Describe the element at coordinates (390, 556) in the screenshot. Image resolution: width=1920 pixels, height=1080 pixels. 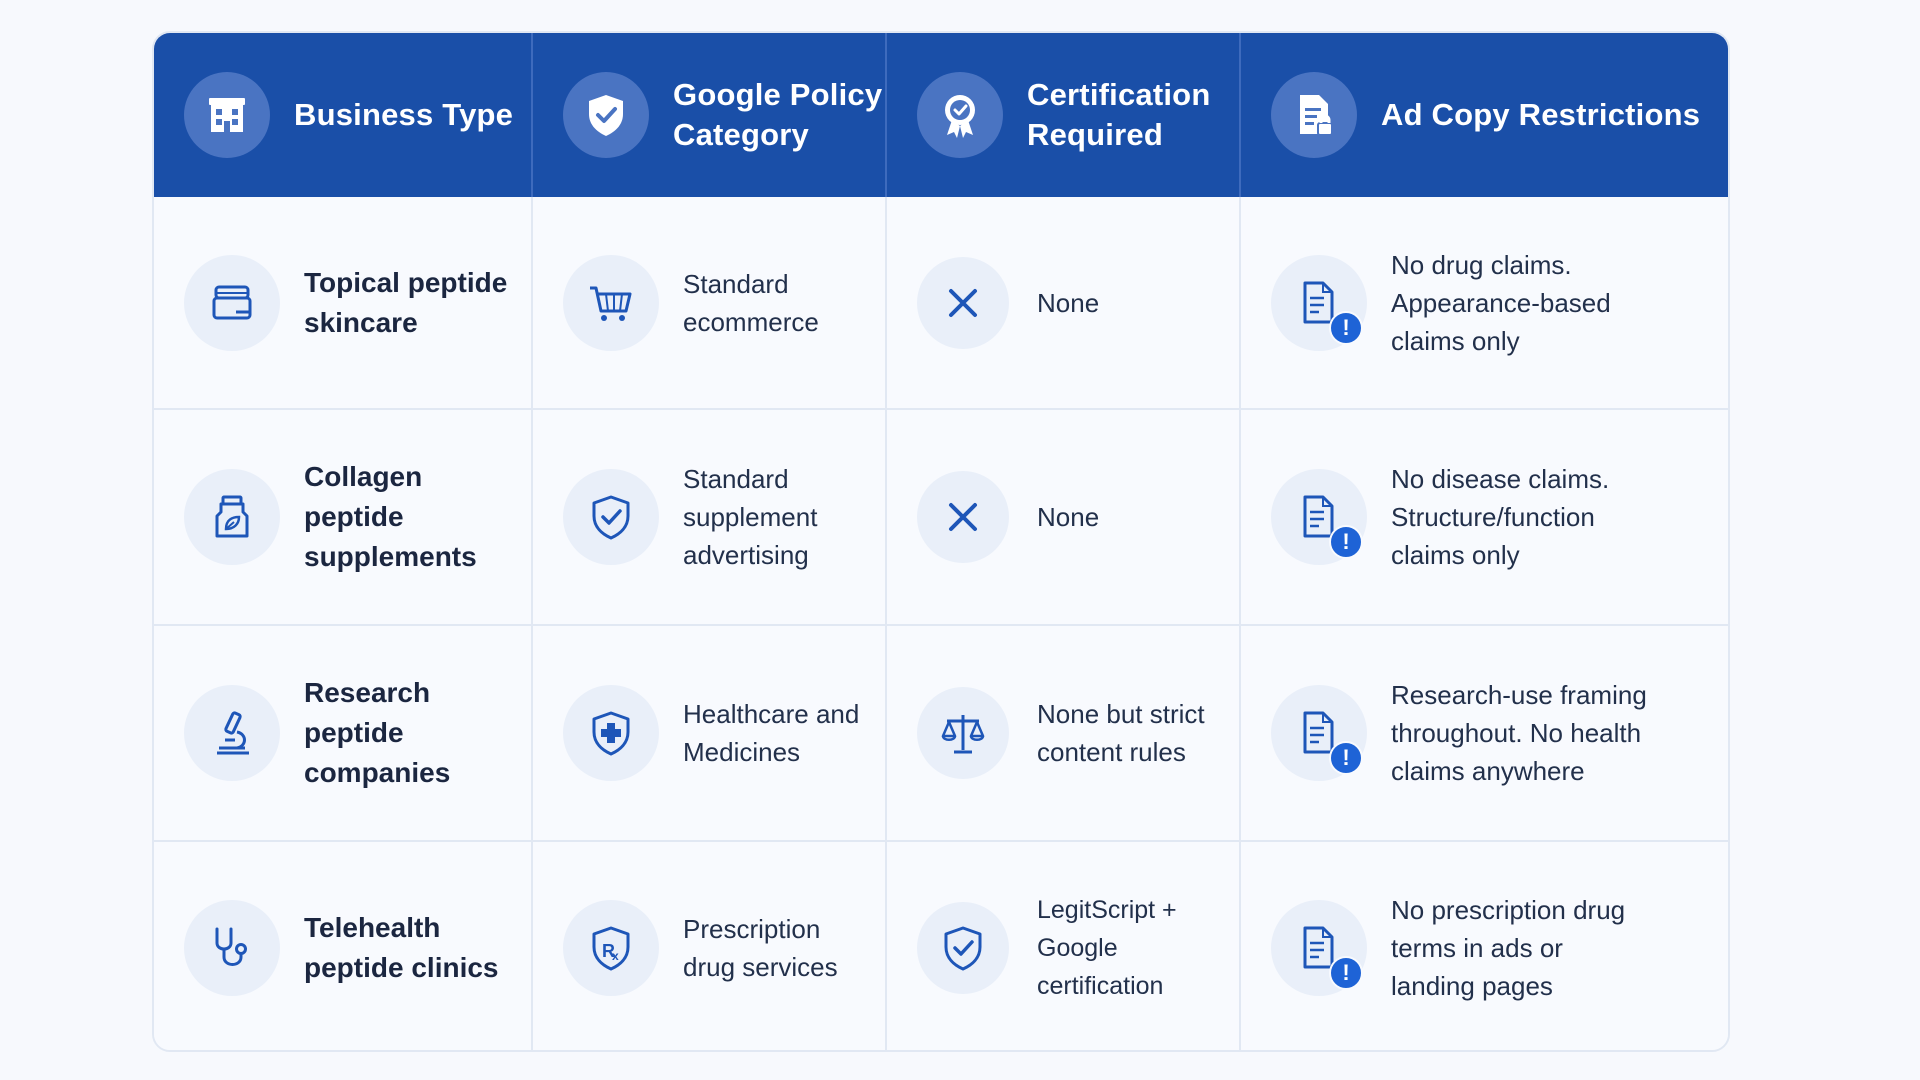
I see `text-line: supplements` at that location.